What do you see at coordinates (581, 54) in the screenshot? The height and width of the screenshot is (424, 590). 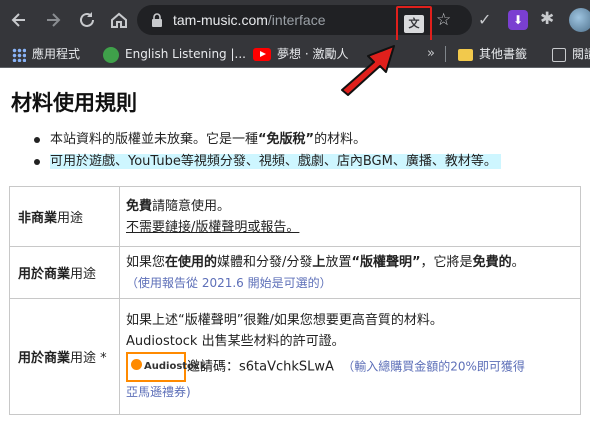 I see `reading-list-label: 閱讀` at bounding box center [581, 54].